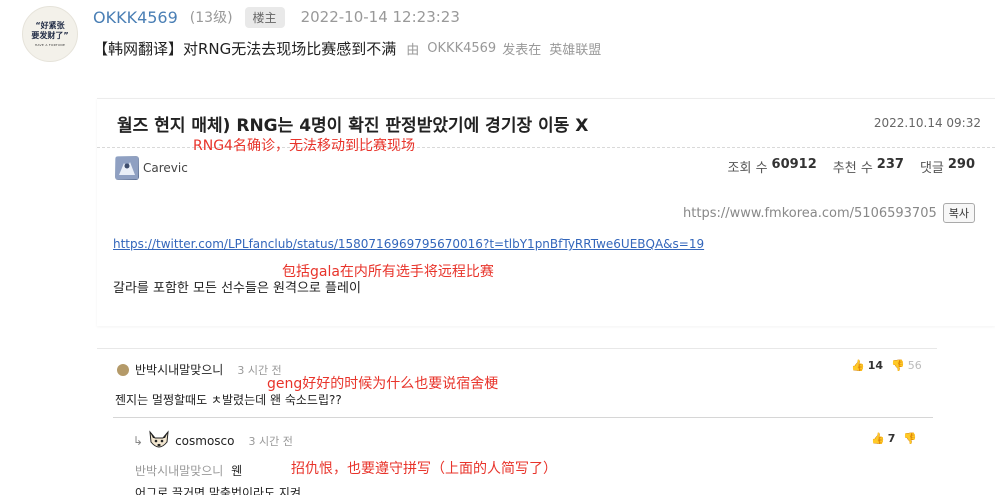  Describe the element at coordinates (138, 441) in the screenshot. I see `reply-arrow-icon: ↳` at that location.